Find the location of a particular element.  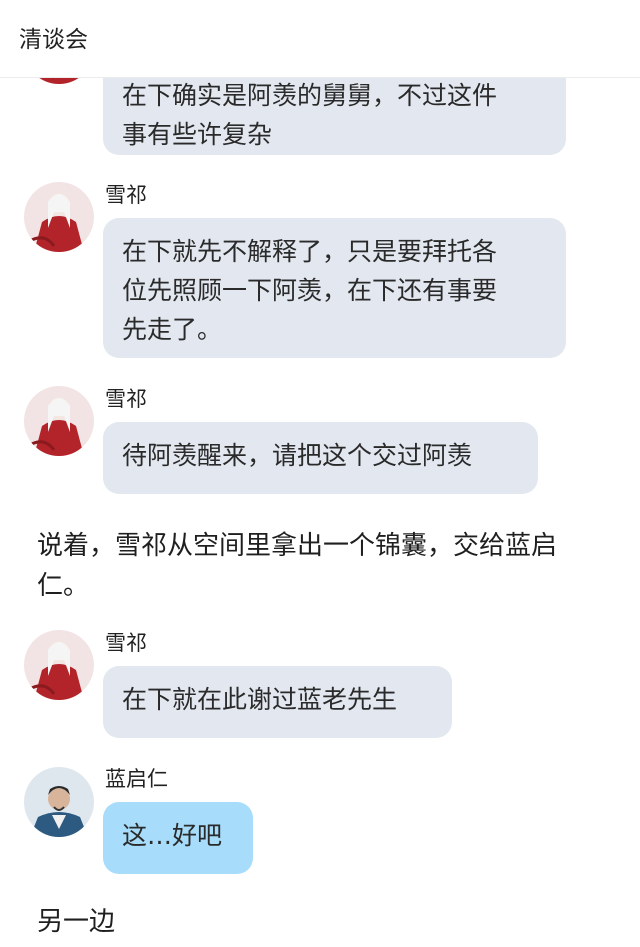

message-bubble: 这…好吧 is located at coordinates (178, 838).